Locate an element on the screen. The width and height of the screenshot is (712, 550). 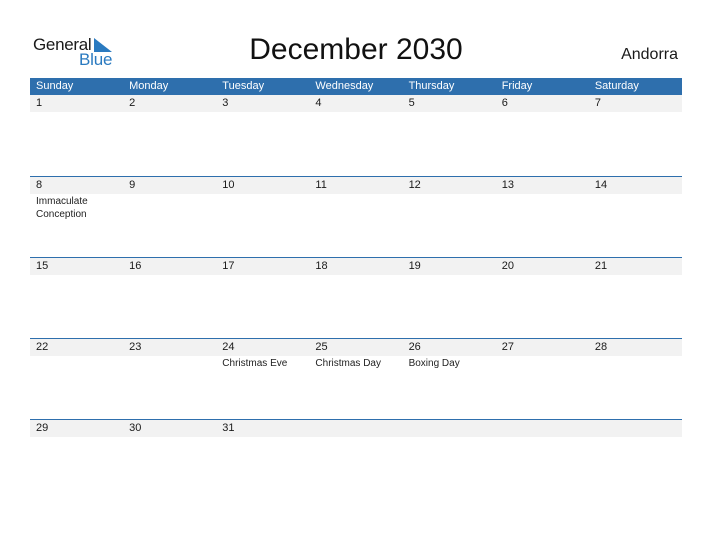
calendar-title: December 2030 is located at coordinates (356, 49).